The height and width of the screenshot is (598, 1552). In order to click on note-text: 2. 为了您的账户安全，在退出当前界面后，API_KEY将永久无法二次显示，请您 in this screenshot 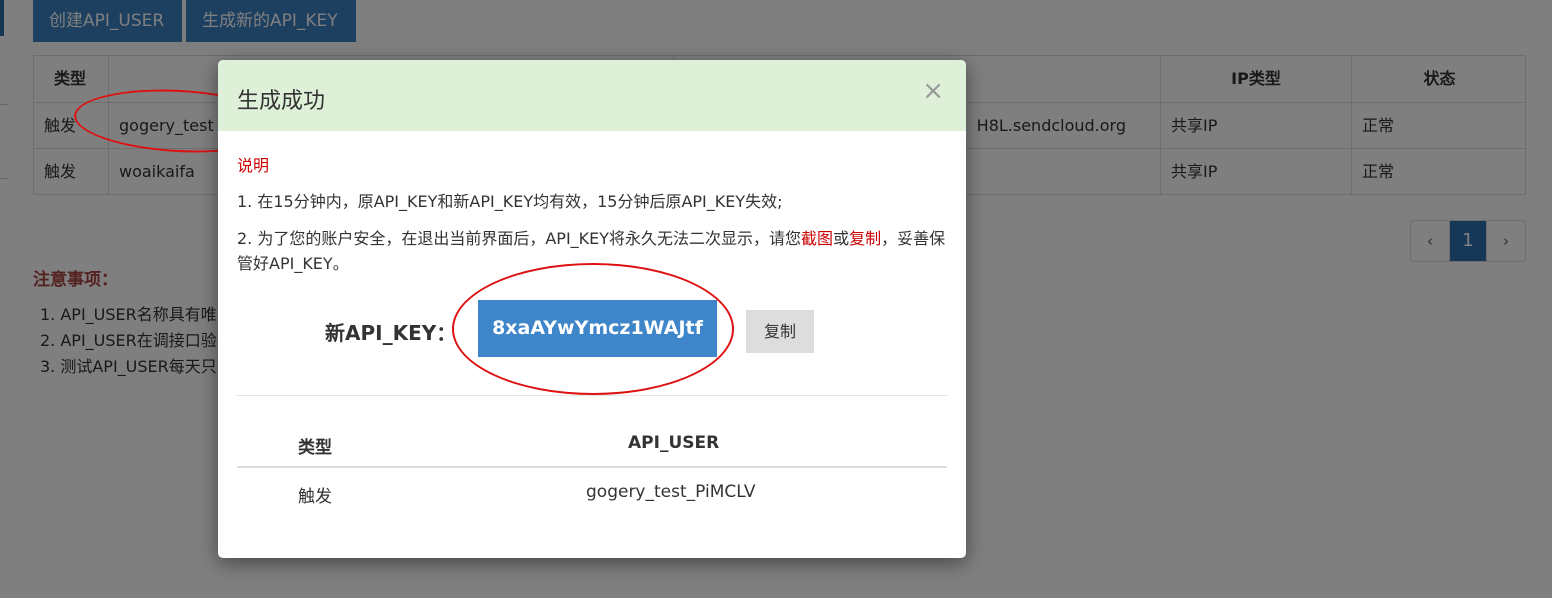, I will do `click(519, 238)`.